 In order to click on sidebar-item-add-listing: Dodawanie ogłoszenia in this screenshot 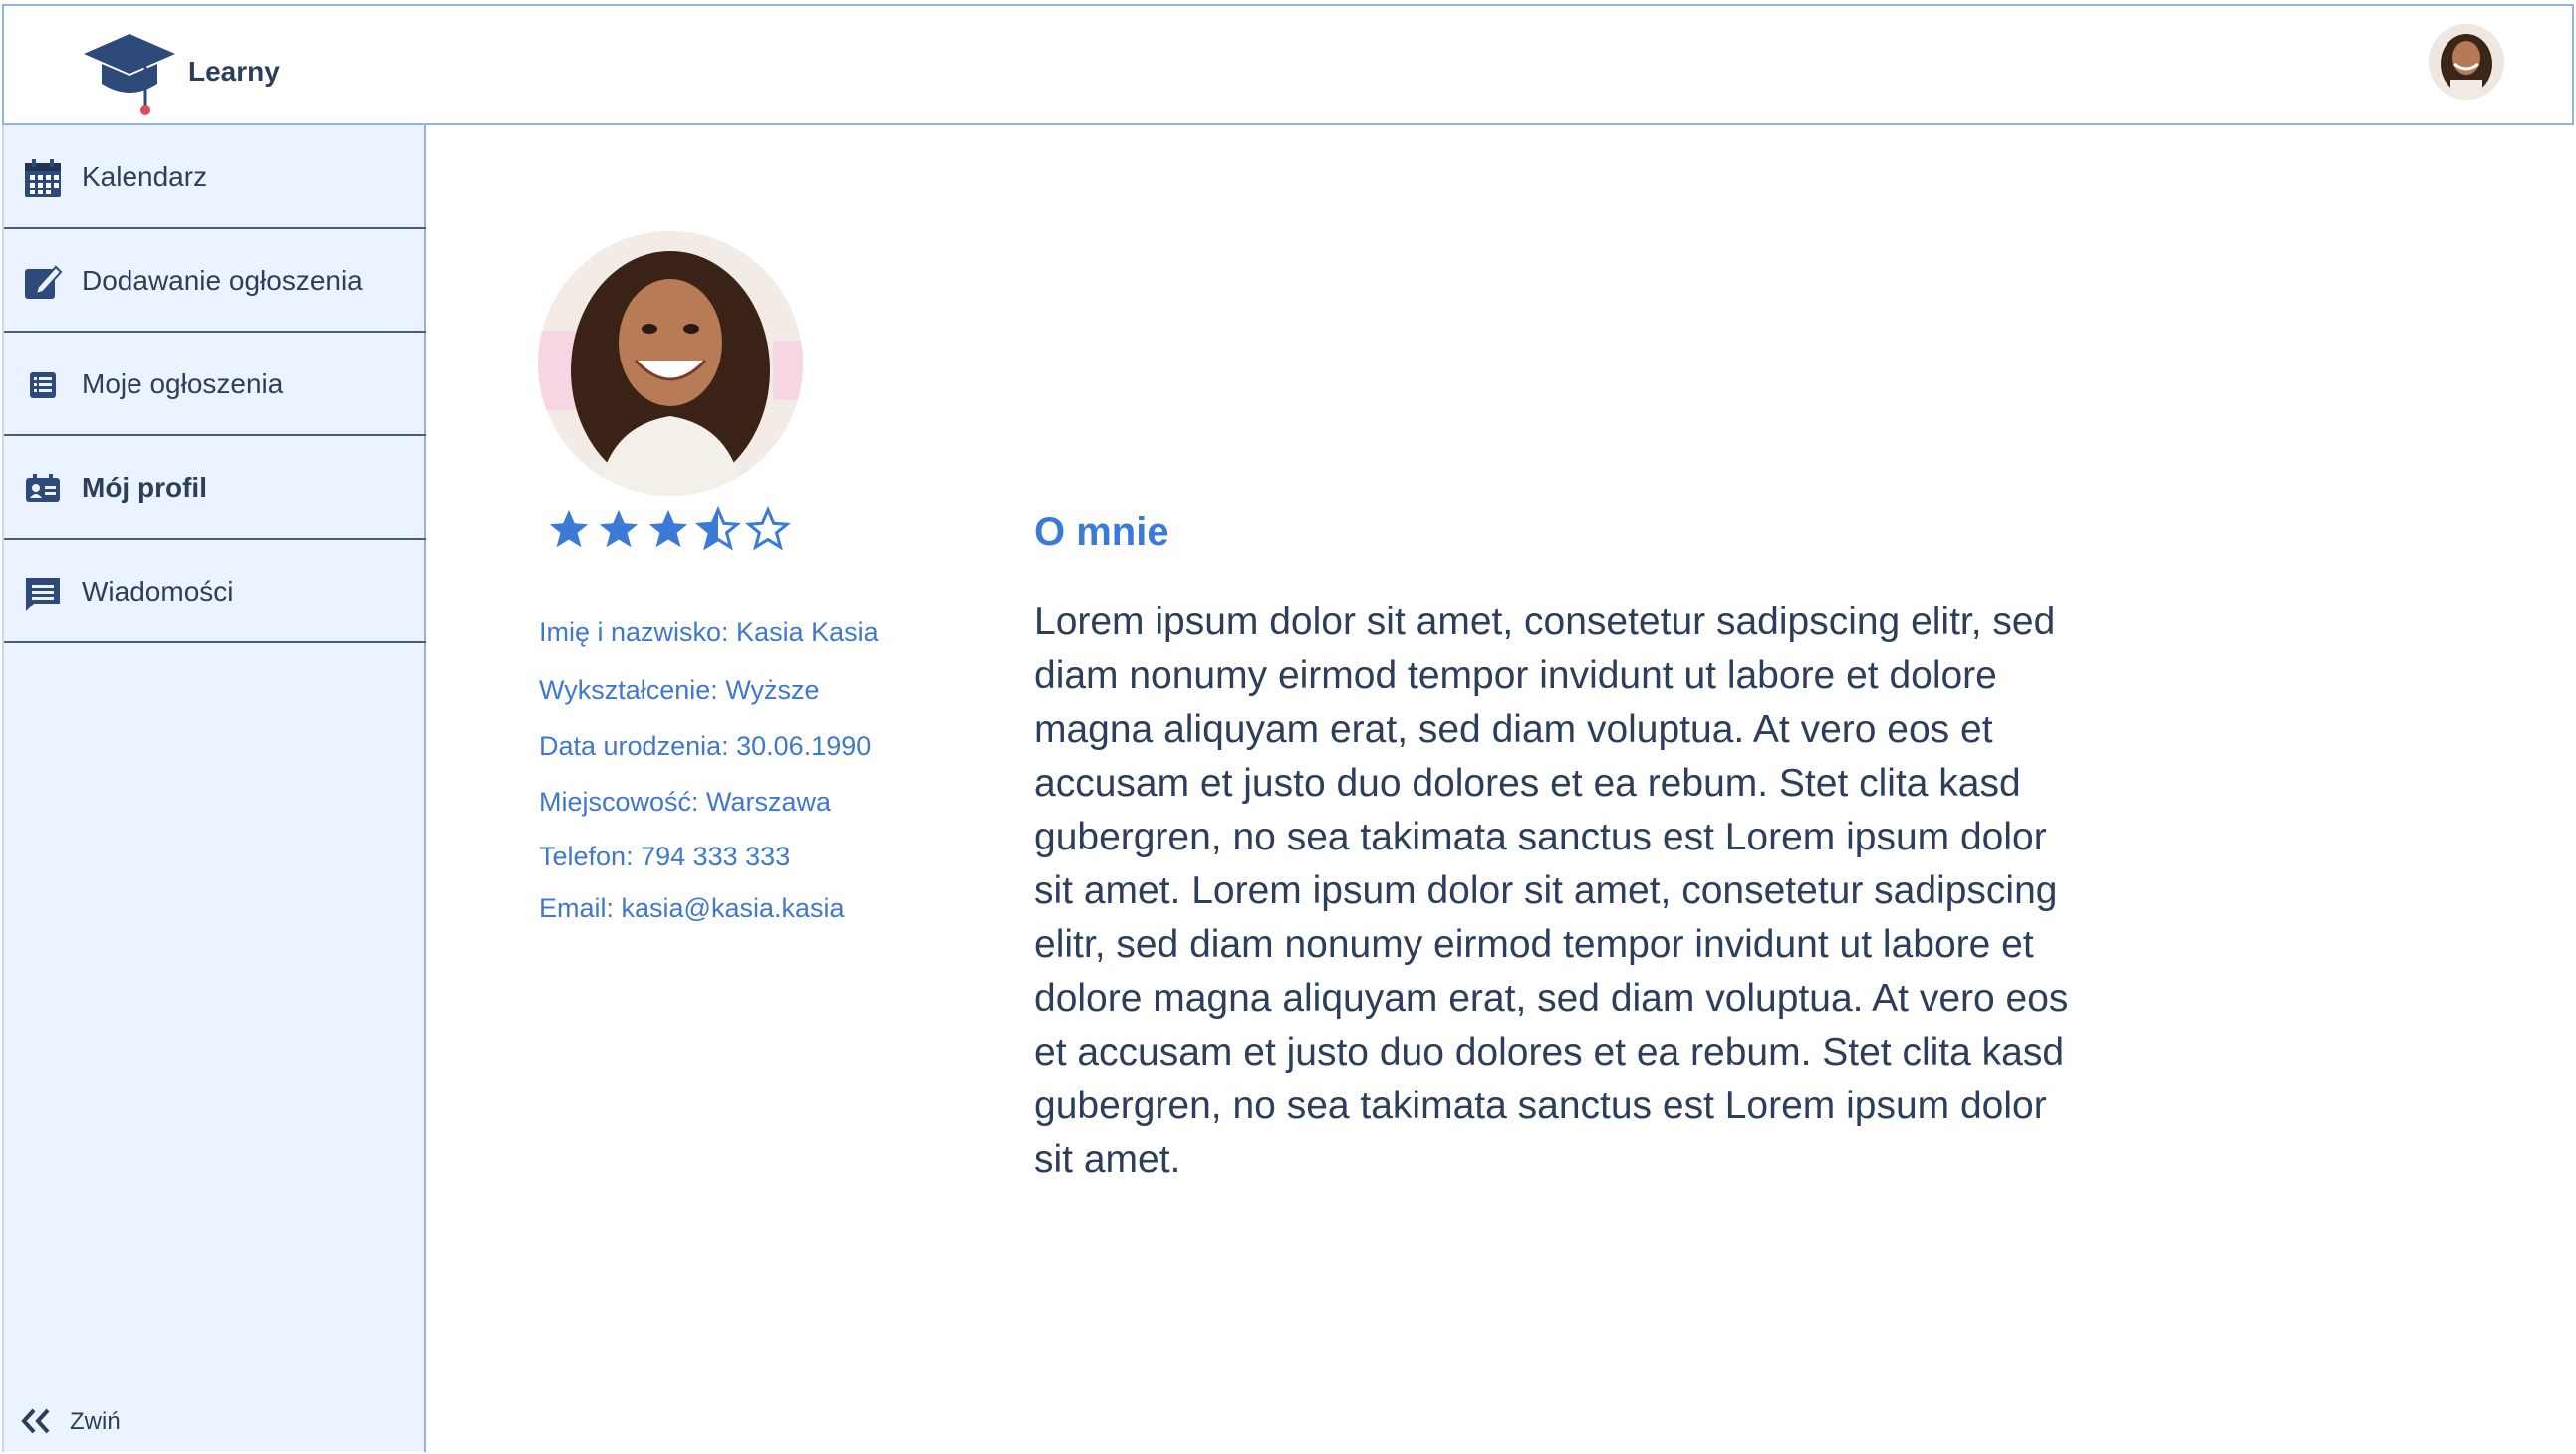, I will do `click(215, 281)`.